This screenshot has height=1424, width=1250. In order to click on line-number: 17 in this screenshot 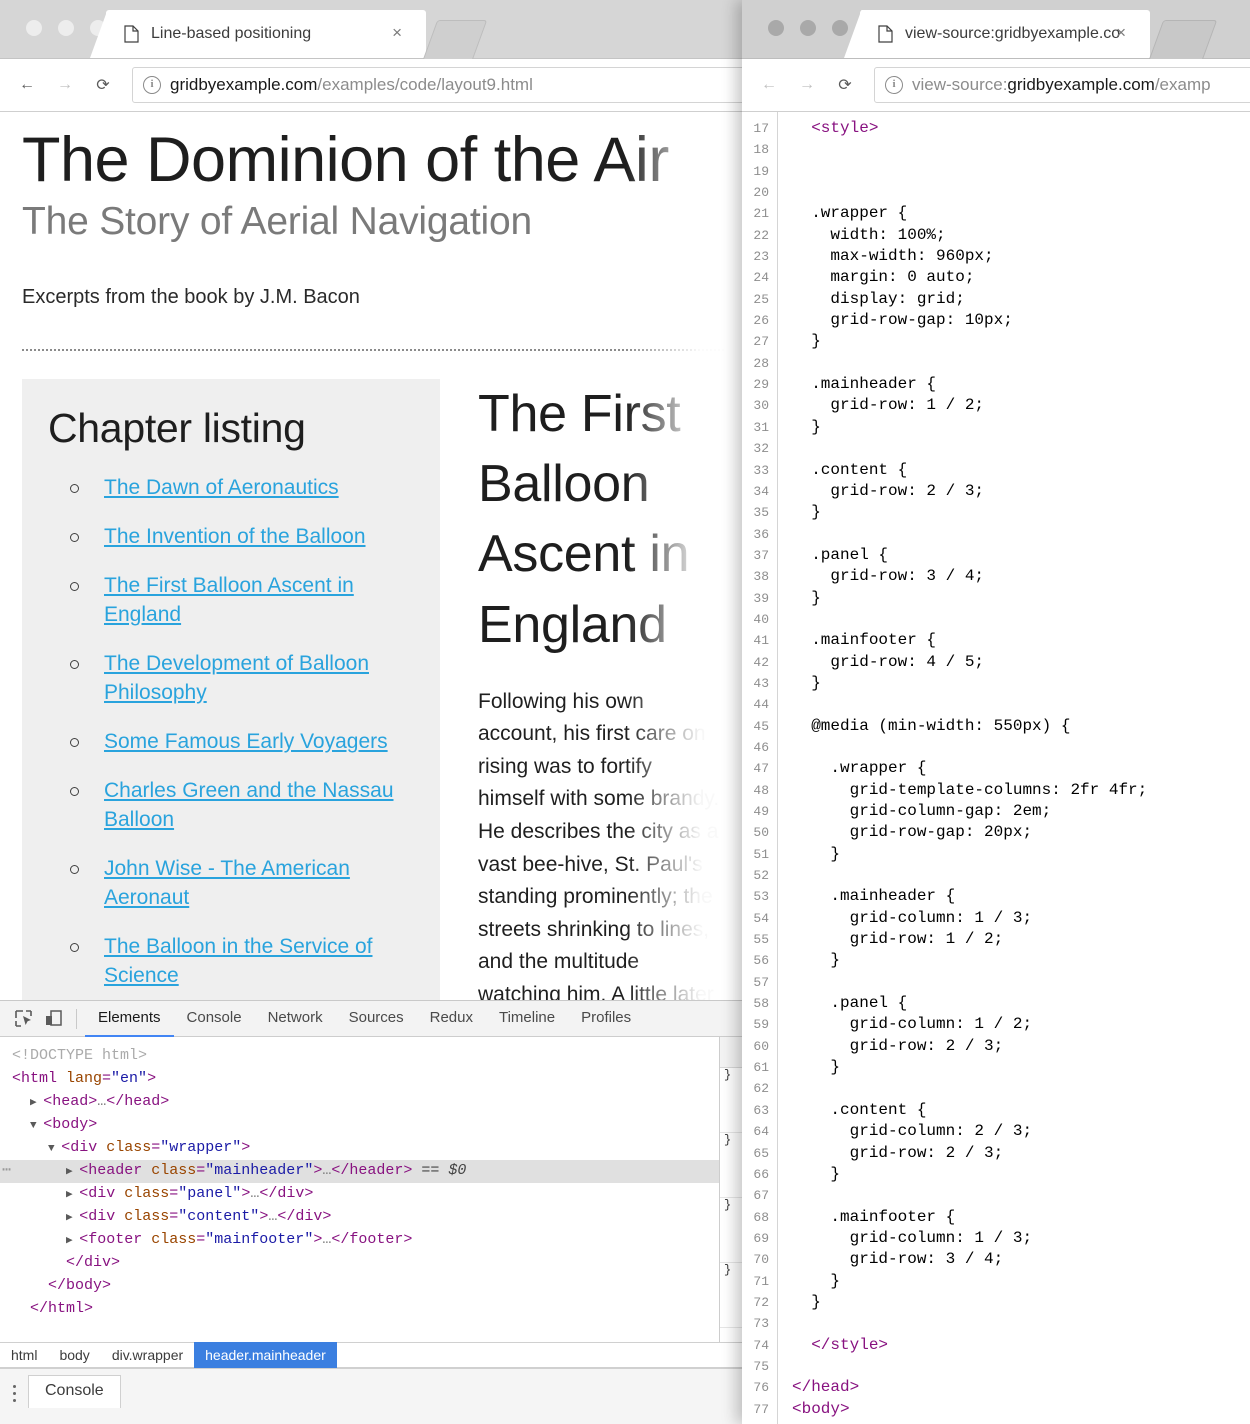, I will do `click(761, 128)`.